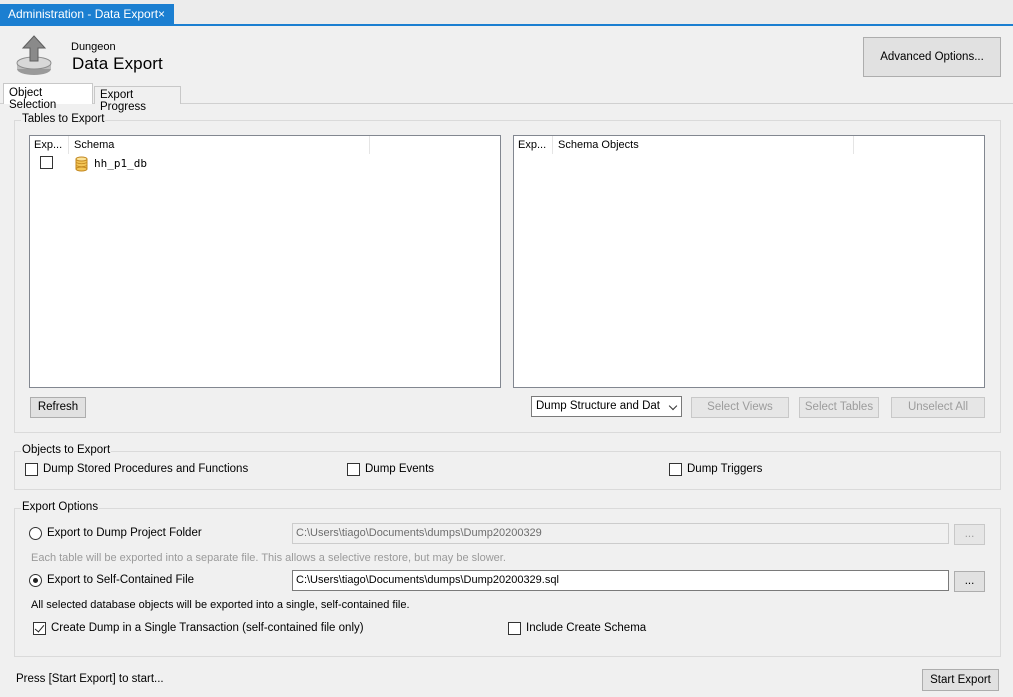 The image size is (1013, 697). What do you see at coordinates (124, 533) in the screenshot?
I see `export-project-folder-label: Export to Dump Project Folder` at bounding box center [124, 533].